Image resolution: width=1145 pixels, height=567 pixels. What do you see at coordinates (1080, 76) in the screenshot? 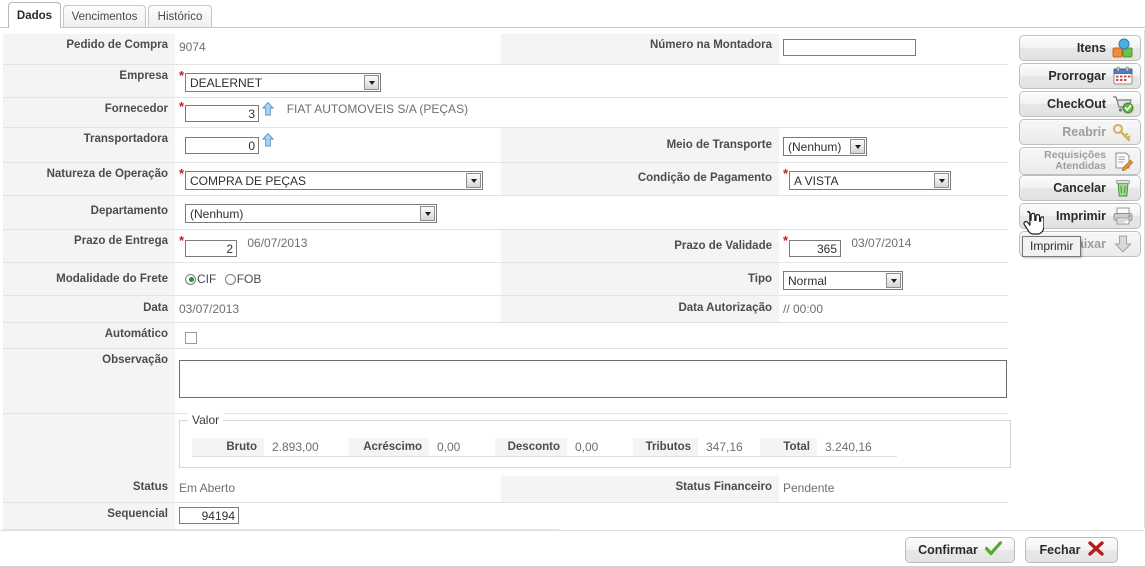
I see `prorrogar-button: Prorrogar` at bounding box center [1080, 76].